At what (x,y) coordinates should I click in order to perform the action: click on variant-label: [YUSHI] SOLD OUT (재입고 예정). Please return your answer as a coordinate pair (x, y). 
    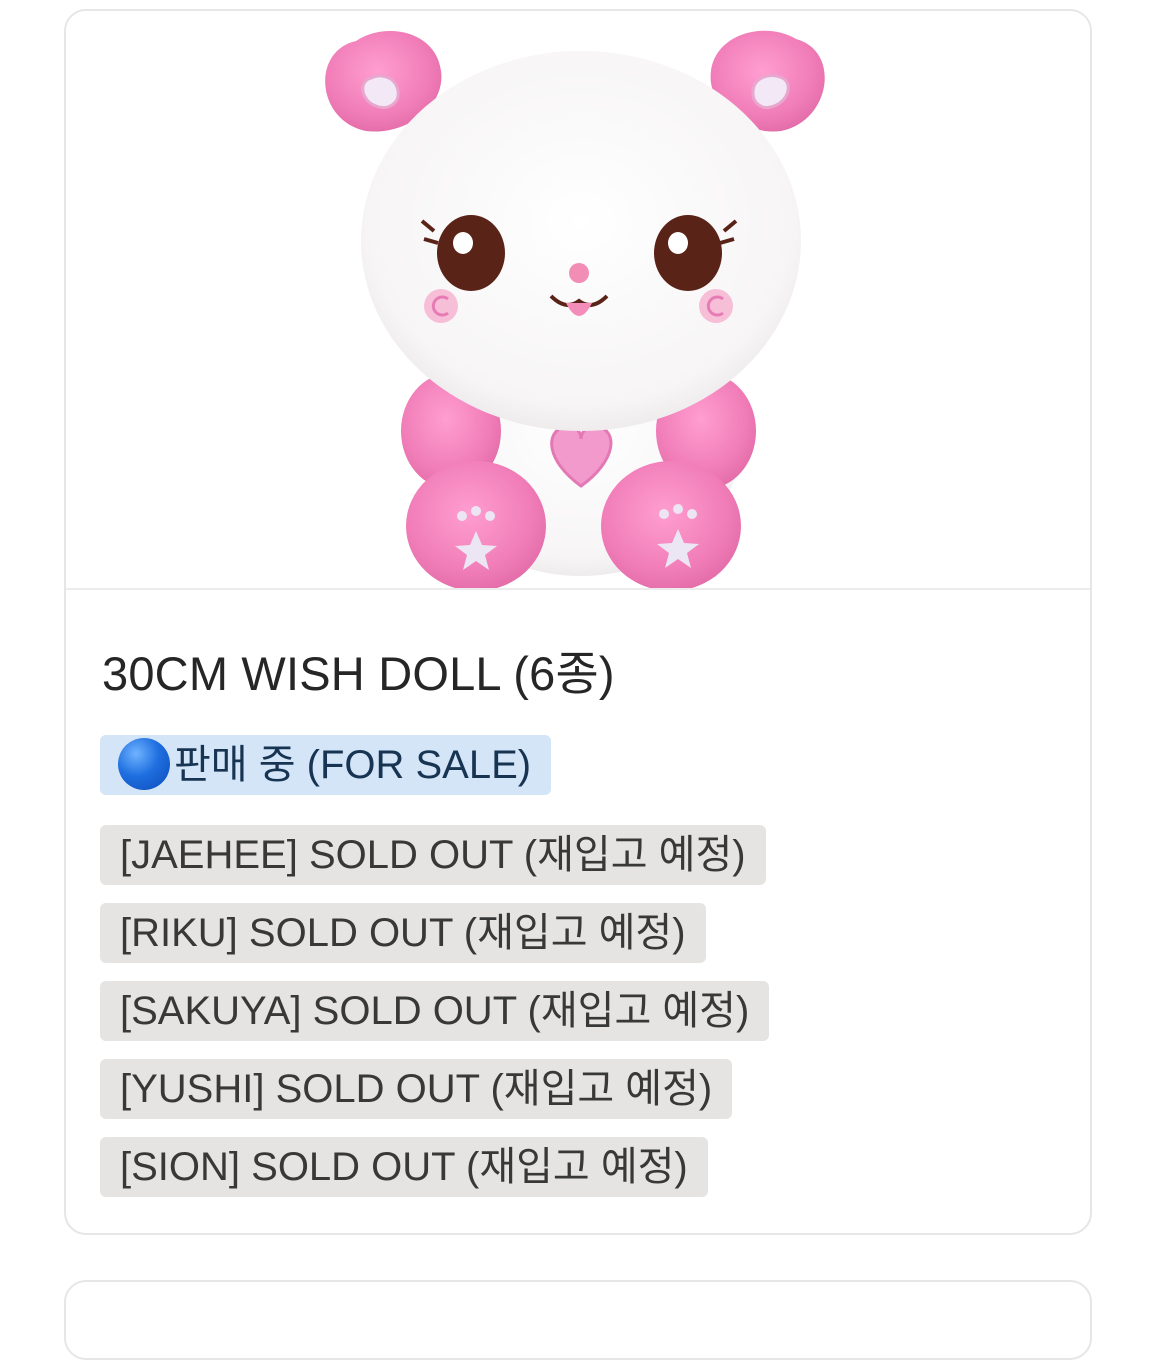
    Looking at the image, I should click on (416, 1089).